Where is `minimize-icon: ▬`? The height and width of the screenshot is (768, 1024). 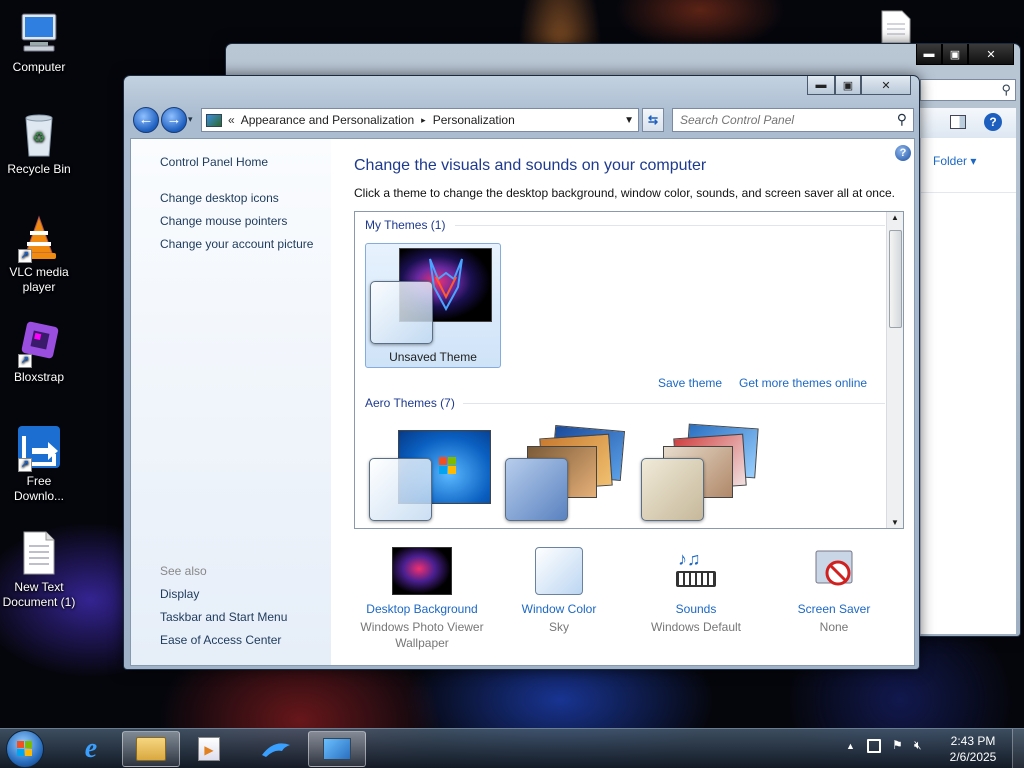 minimize-icon: ▬ is located at coordinates (821, 85).